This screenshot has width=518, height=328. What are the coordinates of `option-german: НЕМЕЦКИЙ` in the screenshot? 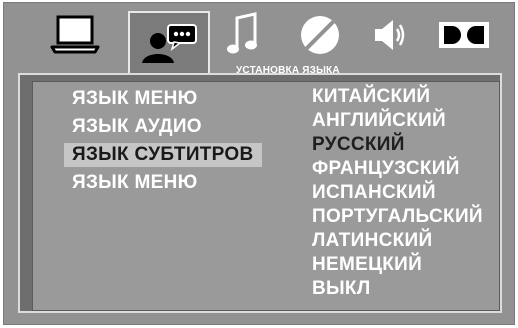 It's located at (367, 265).